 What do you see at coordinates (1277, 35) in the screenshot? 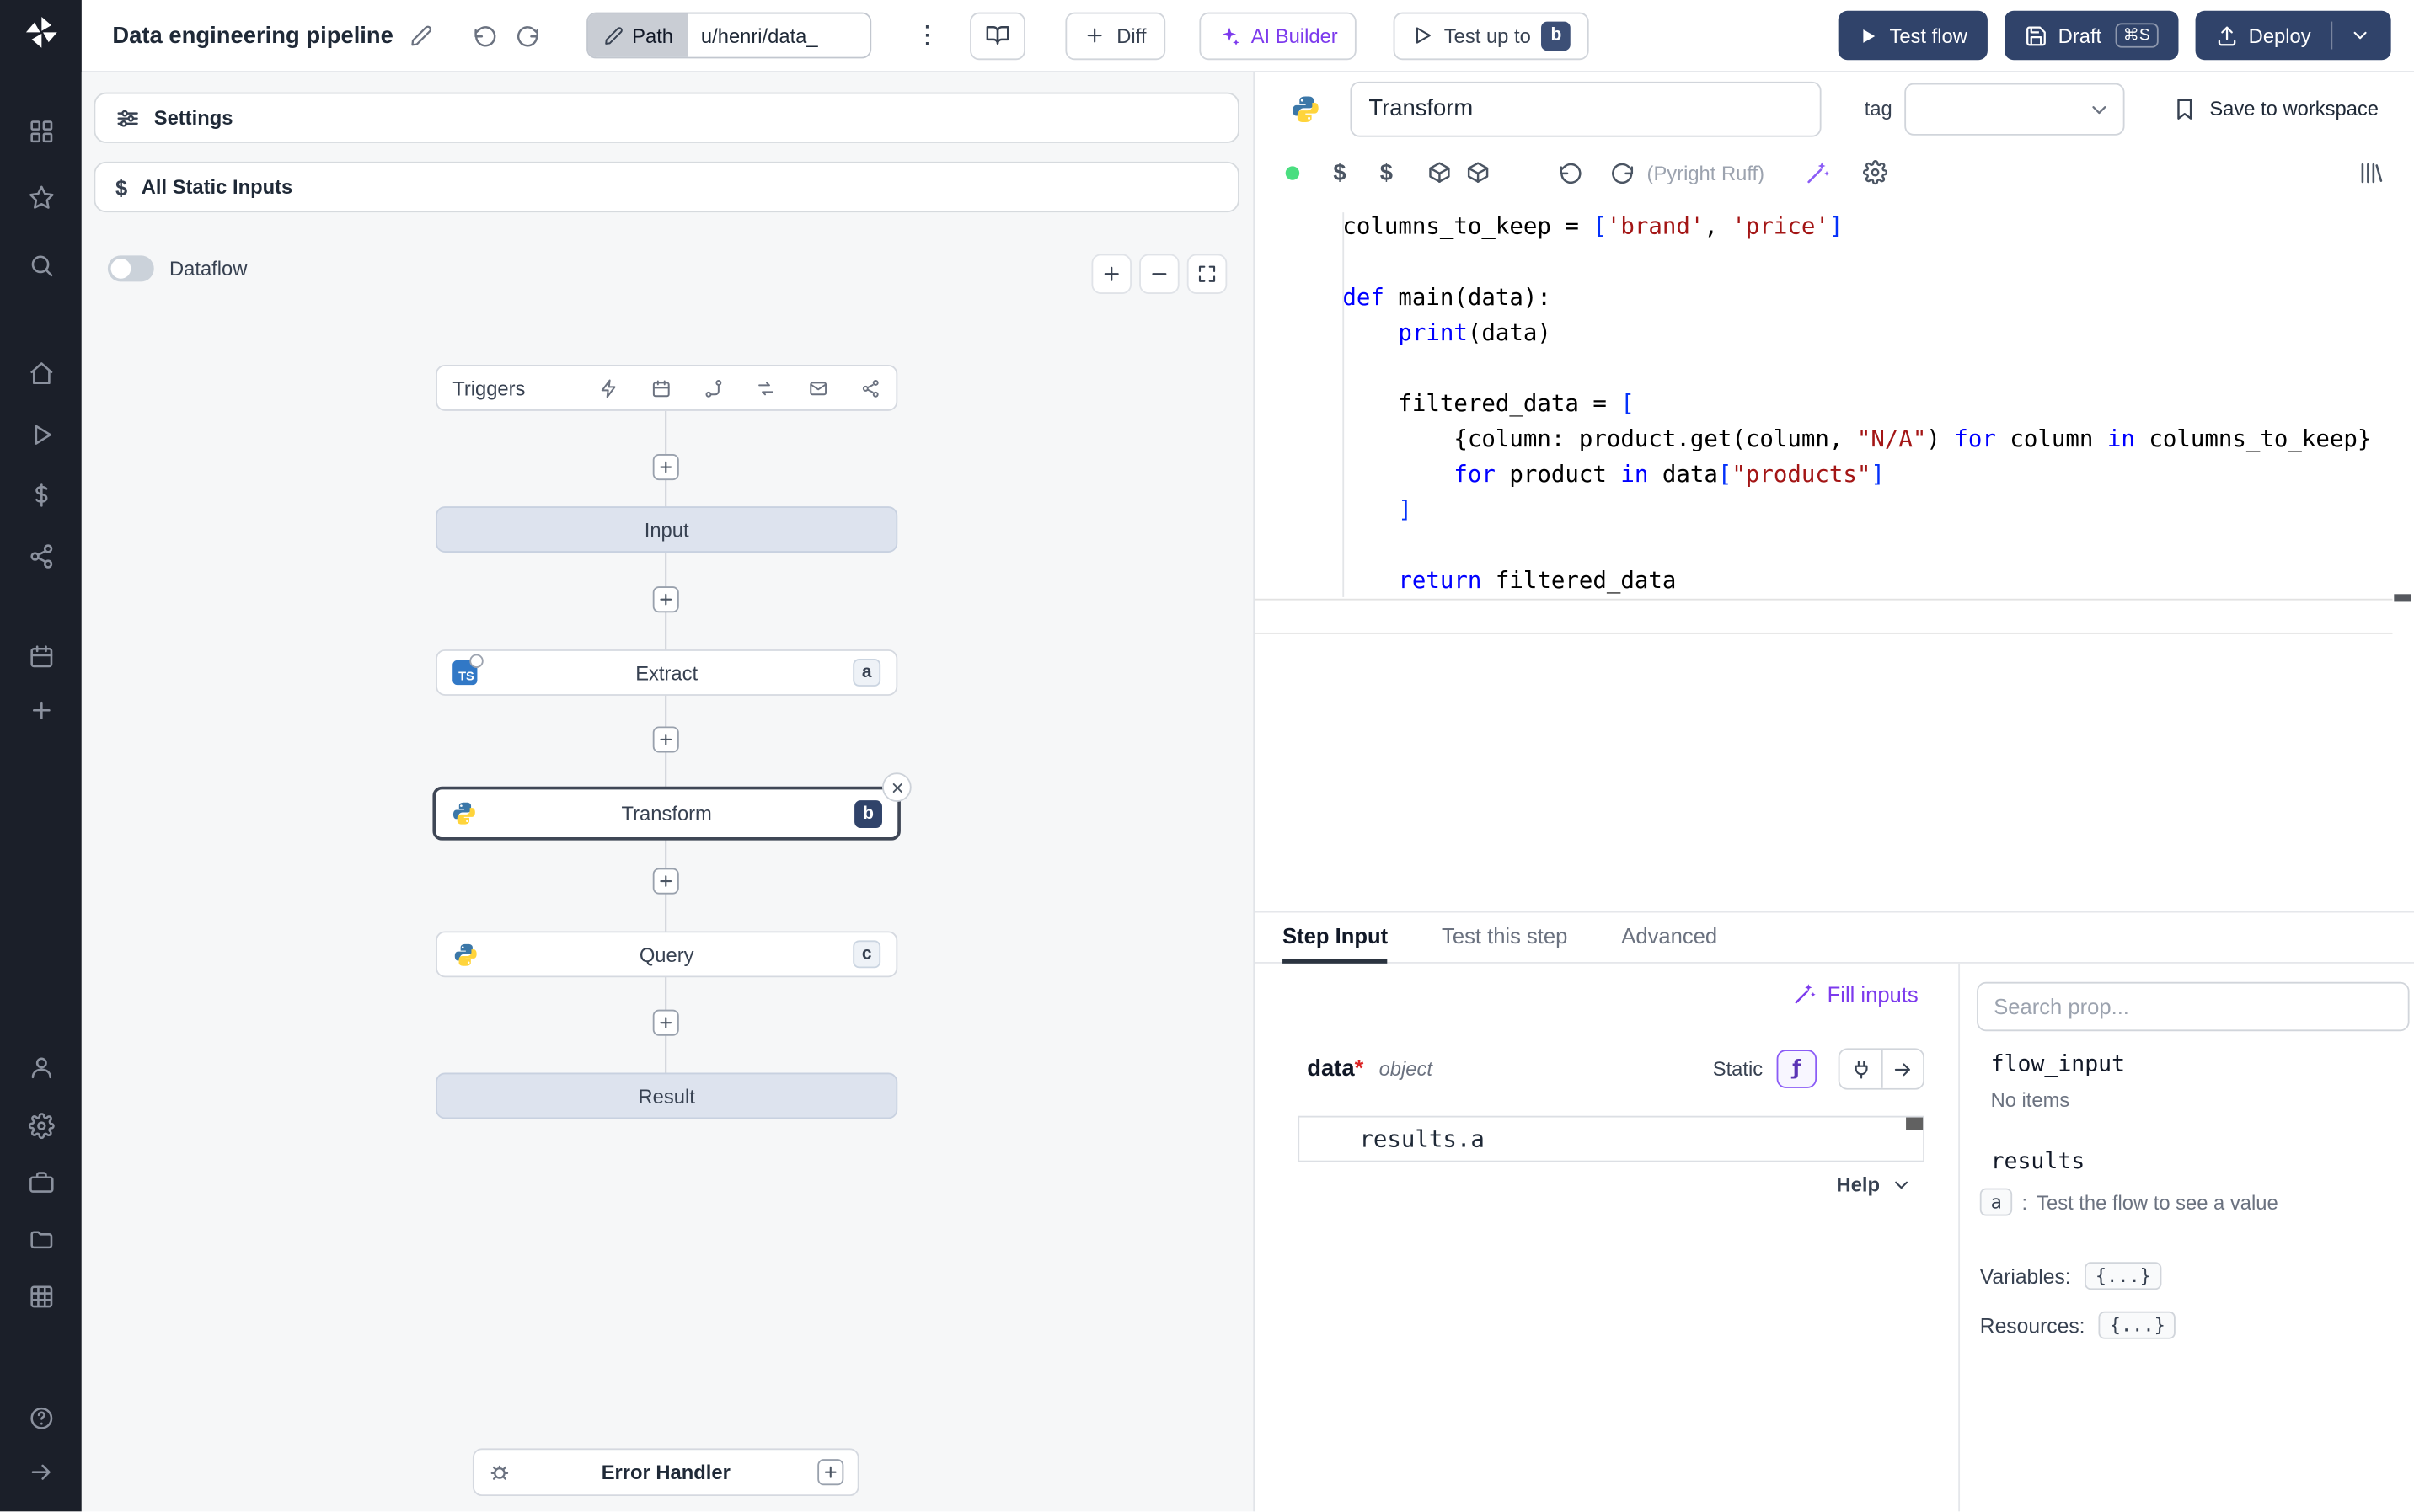
I see `ai-builder-button: AI Builder` at bounding box center [1277, 35].